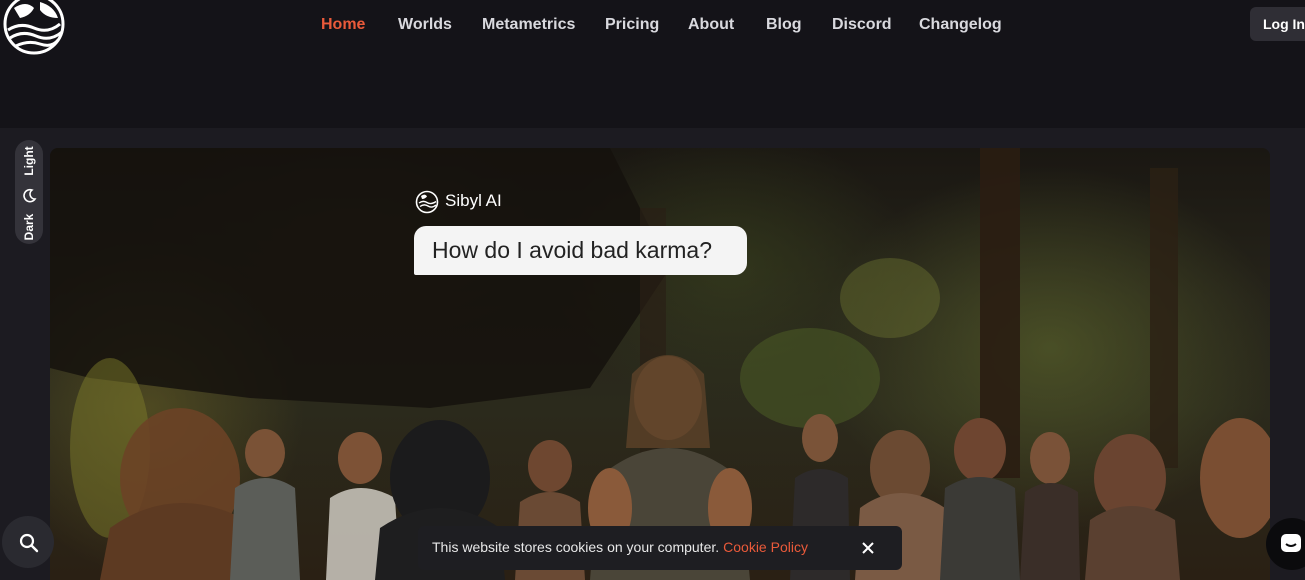 The height and width of the screenshot is (580, 1305). What do you see at coordinates (473, 200) in the screenshot?
I see `assistant-name: Sibyl AI` at bounding box center [473, 200].